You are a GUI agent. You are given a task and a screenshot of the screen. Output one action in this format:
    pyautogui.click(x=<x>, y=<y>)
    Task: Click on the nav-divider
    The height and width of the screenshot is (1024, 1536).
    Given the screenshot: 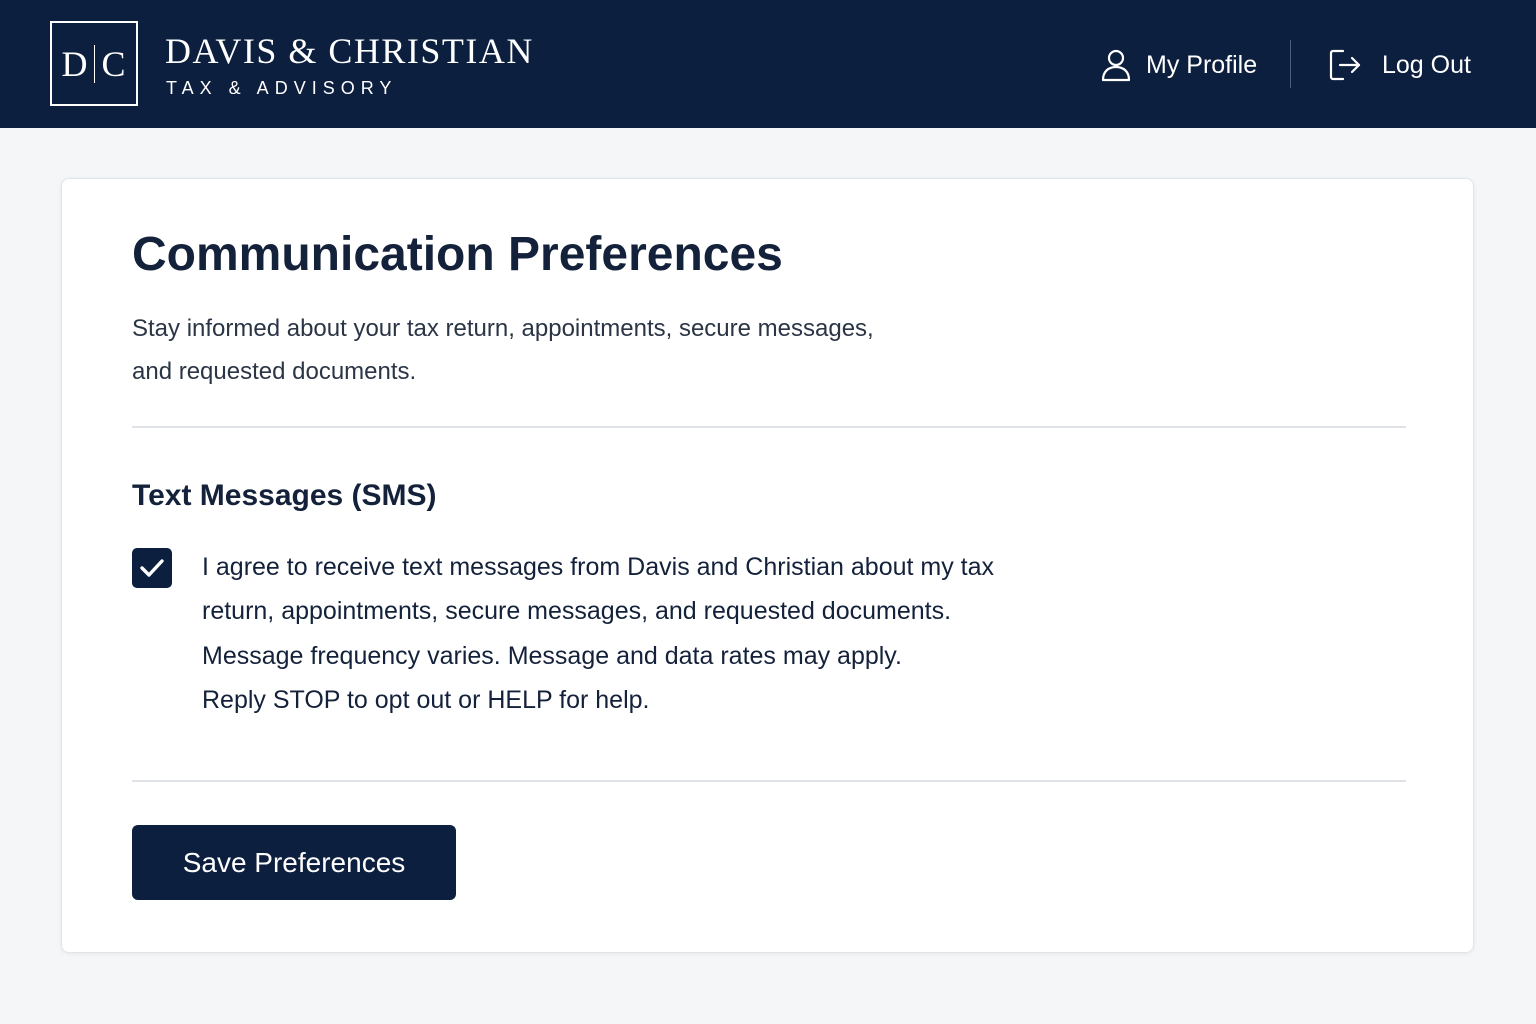 What is the action you would take?
    pyautogui.click(x=1290, y=64)
    